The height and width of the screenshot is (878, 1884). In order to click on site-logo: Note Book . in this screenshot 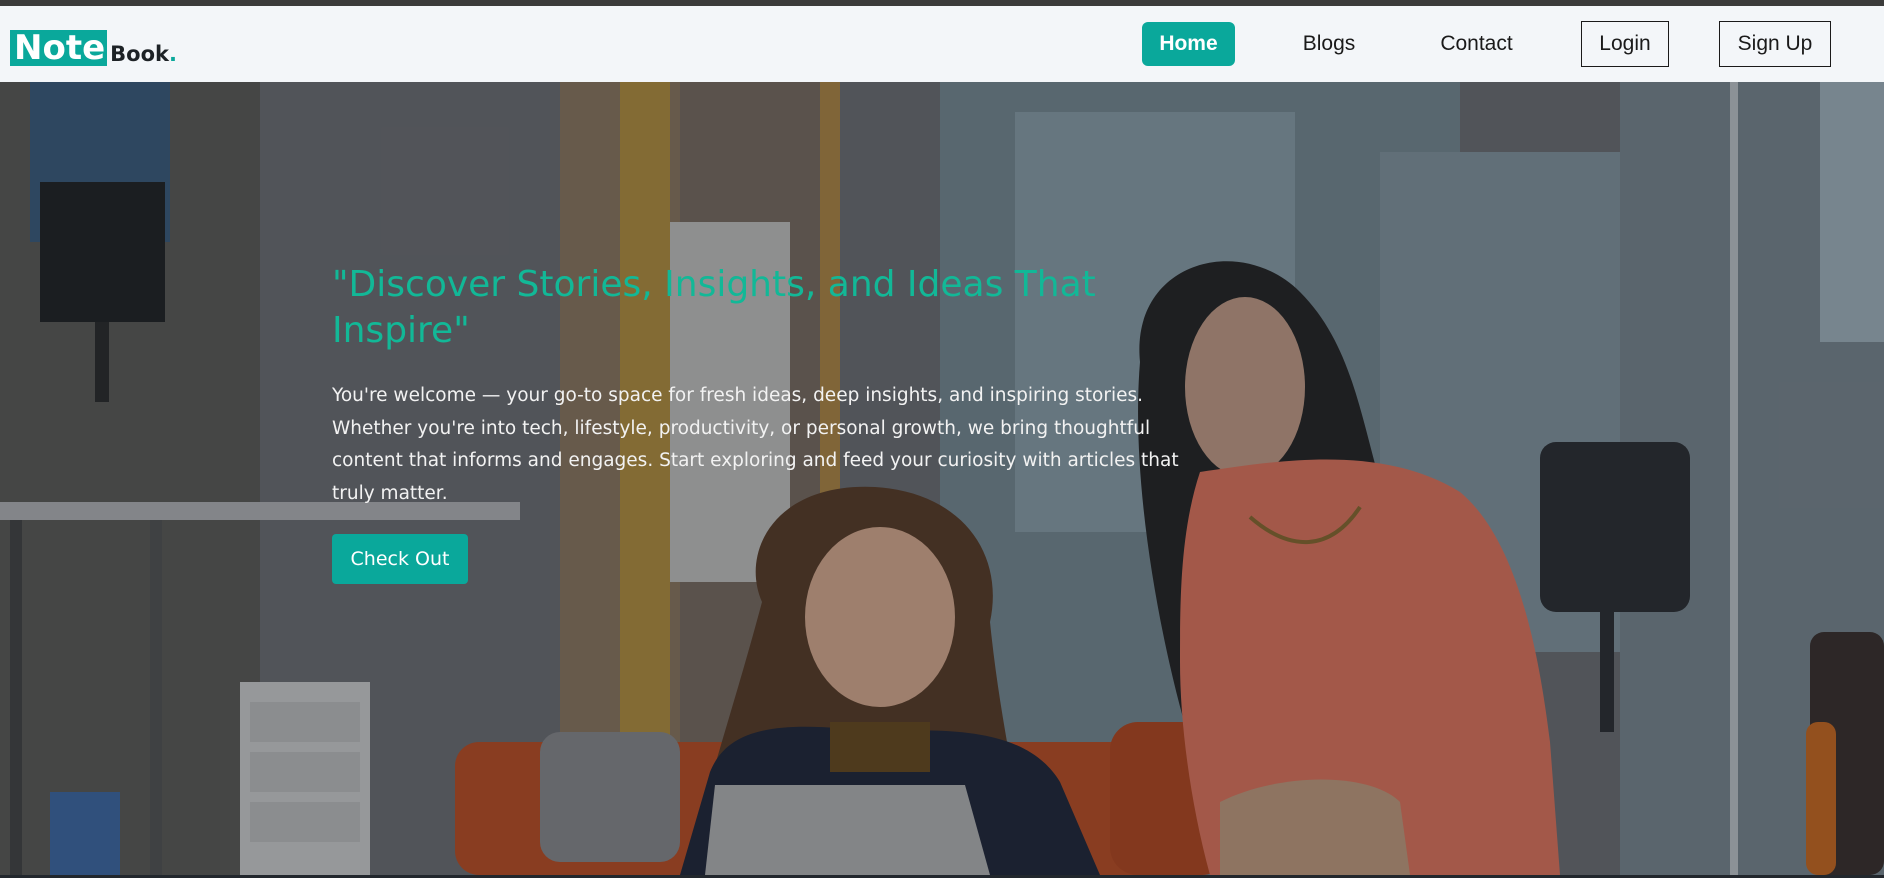, I will do `click(93, 46)`.